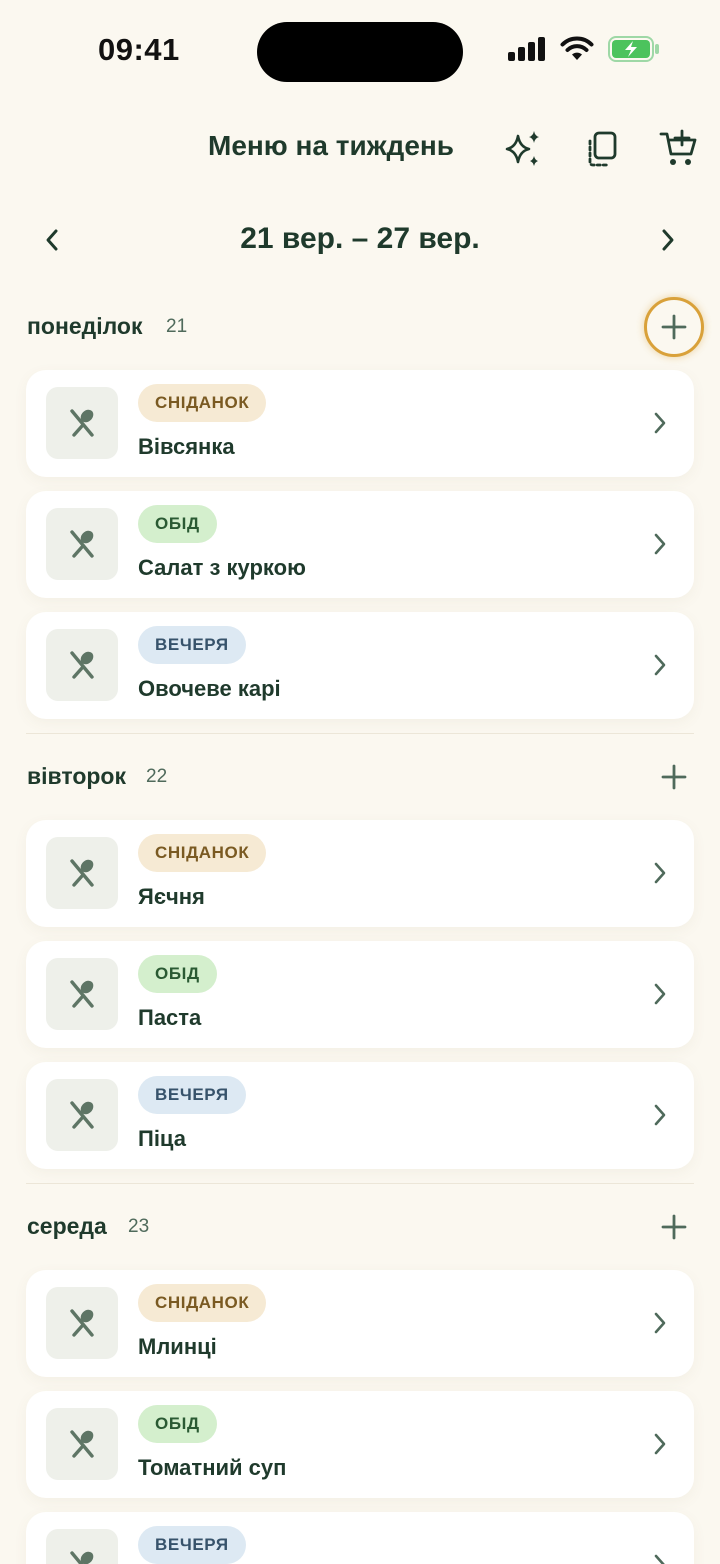 The height and width of the screenshot is (1564, 720). Describe the element at coordinates (67, 1226) in the screenshot. I see `day-name: середа` at that location.